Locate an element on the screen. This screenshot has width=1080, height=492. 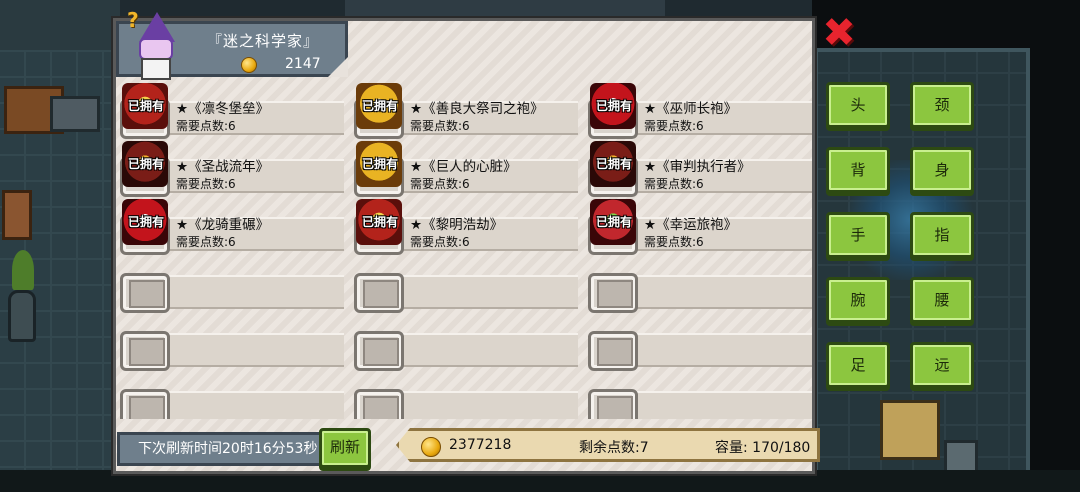
shop-item: 已拥有 ★《黎明浩劫》 需要点数:6 is located at coordinates (466, 228).